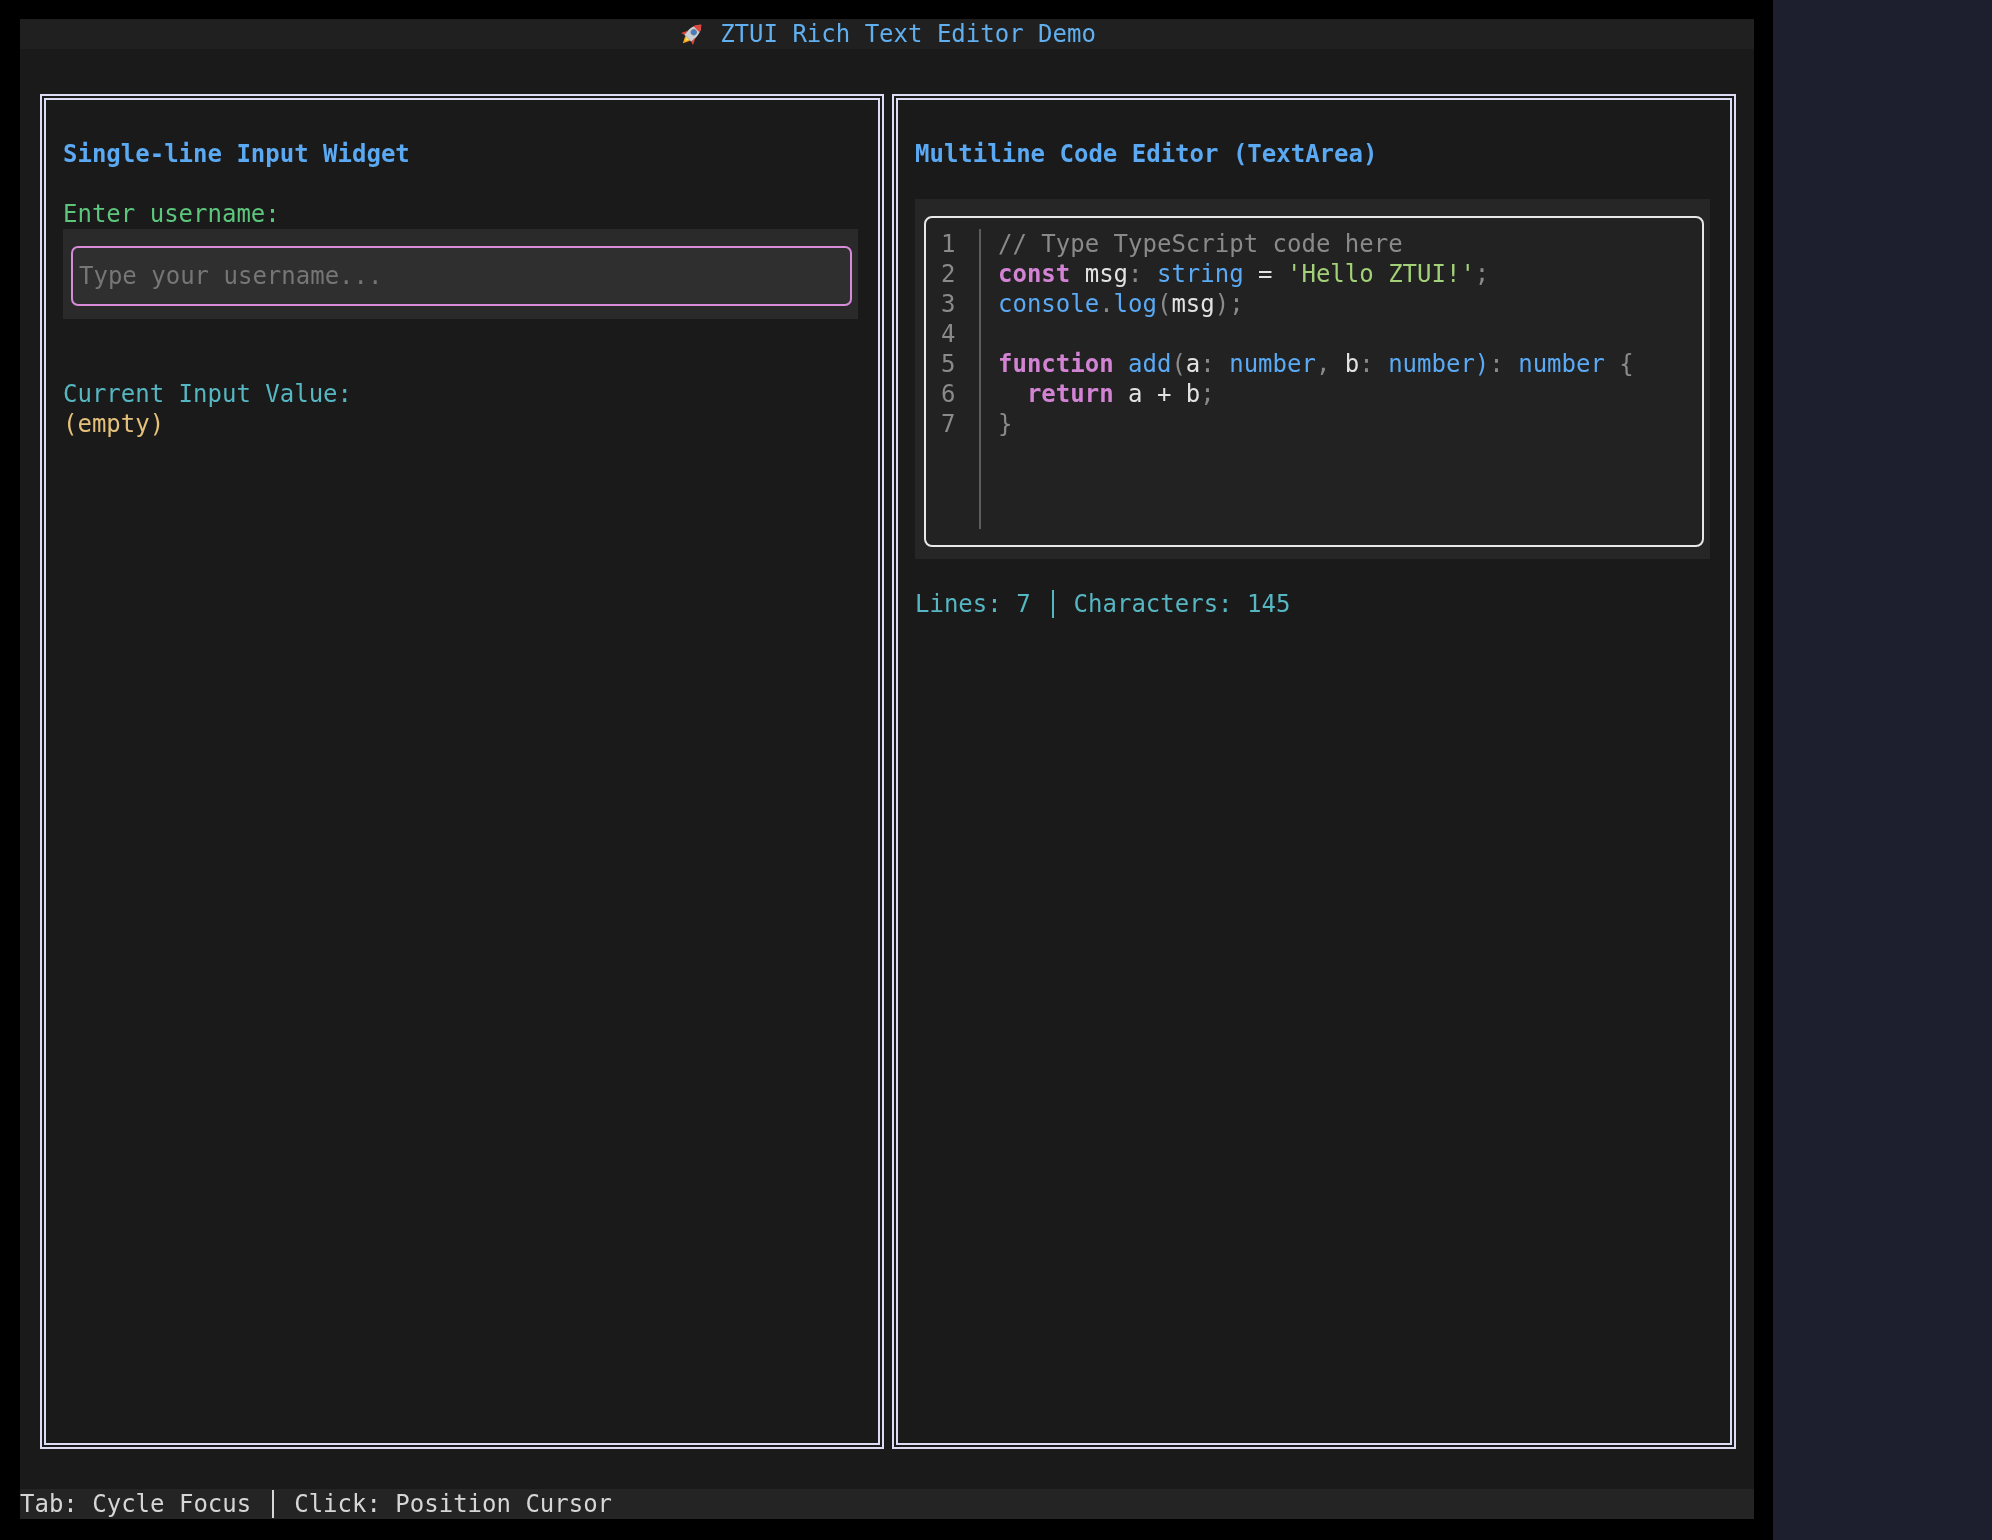 The image size is (1992, 1540). Describe the element at coordinates (973, 604) in the screenshot. I see `stat-text: Lines: 7` at that location.